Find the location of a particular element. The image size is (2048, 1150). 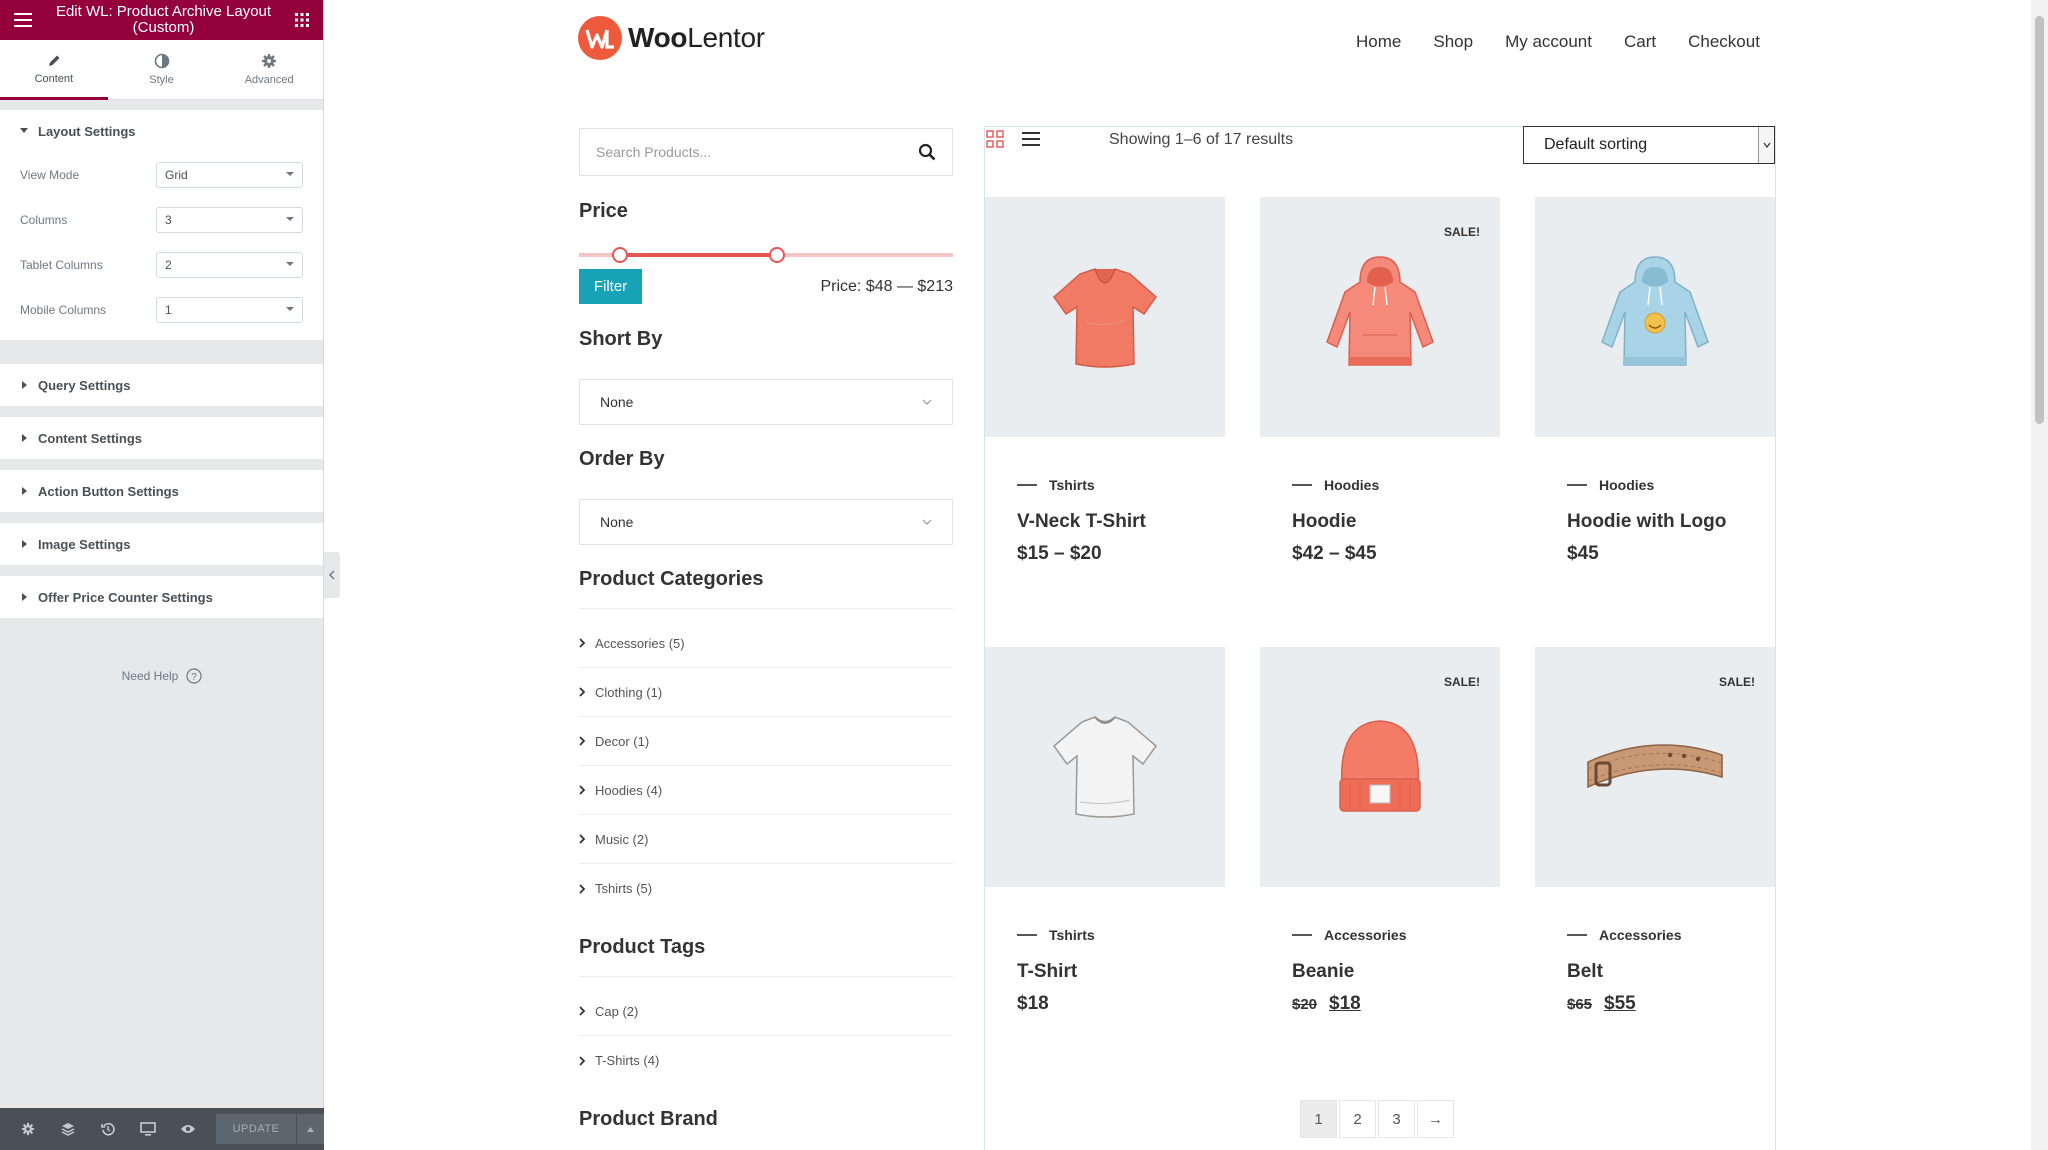

category-item-decor: Decor (1) is located at coordinates (766, 741).